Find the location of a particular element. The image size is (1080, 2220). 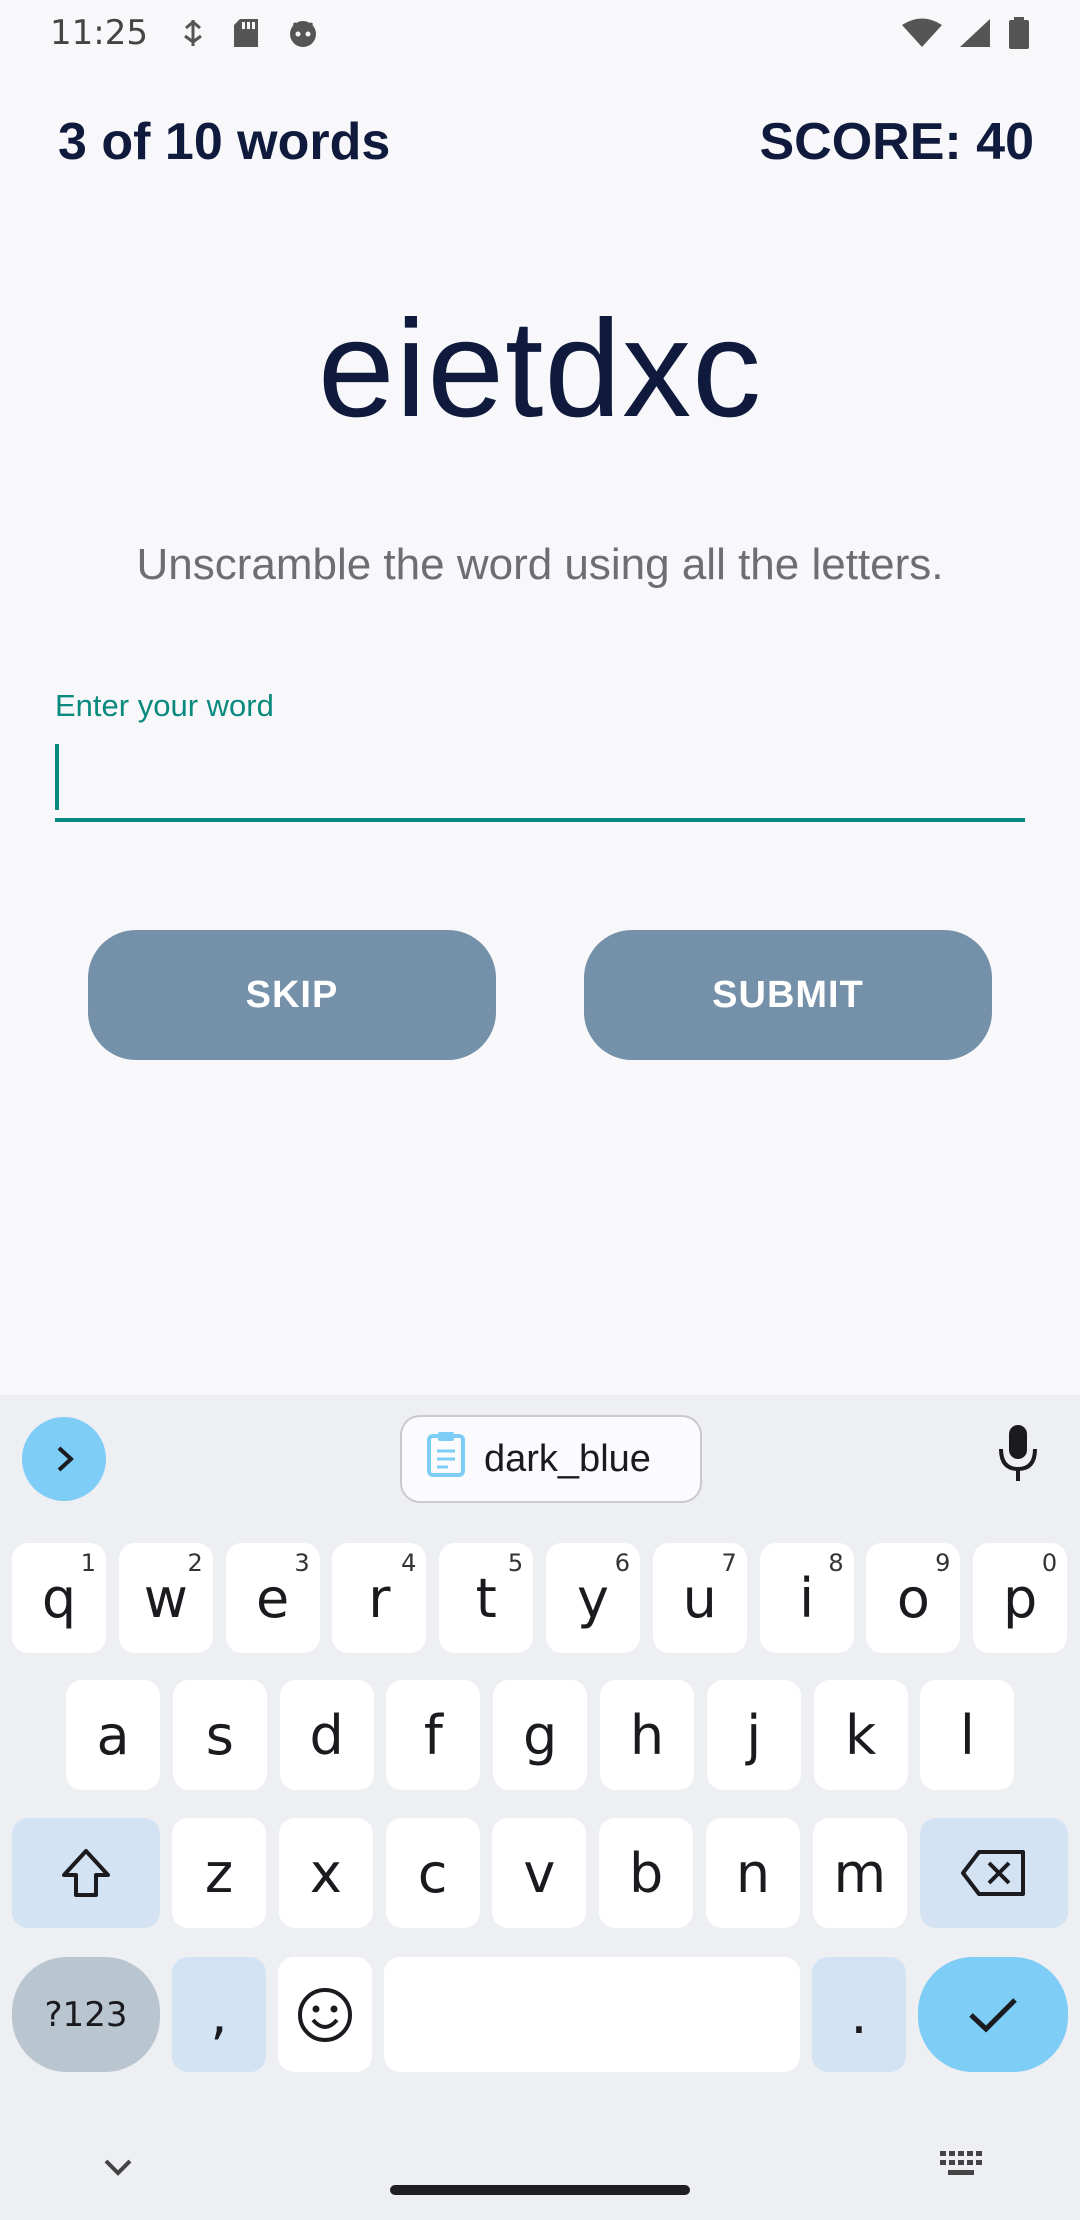

key-v: v is located at coordinates (539, 1873).